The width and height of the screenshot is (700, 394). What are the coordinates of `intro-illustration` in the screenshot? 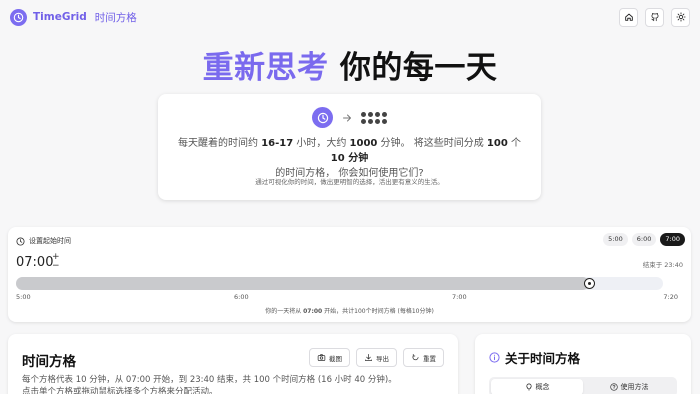 It's located at (349, 117).